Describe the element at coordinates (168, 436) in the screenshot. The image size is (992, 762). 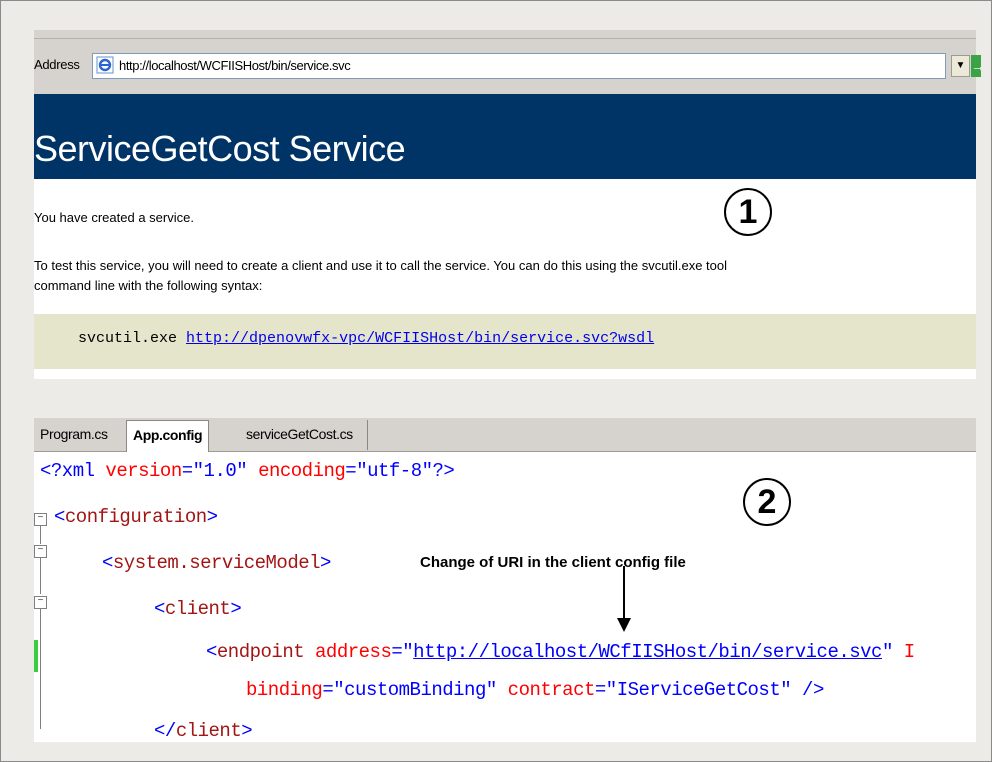
I see `tab-app-config: App.config` at that location.